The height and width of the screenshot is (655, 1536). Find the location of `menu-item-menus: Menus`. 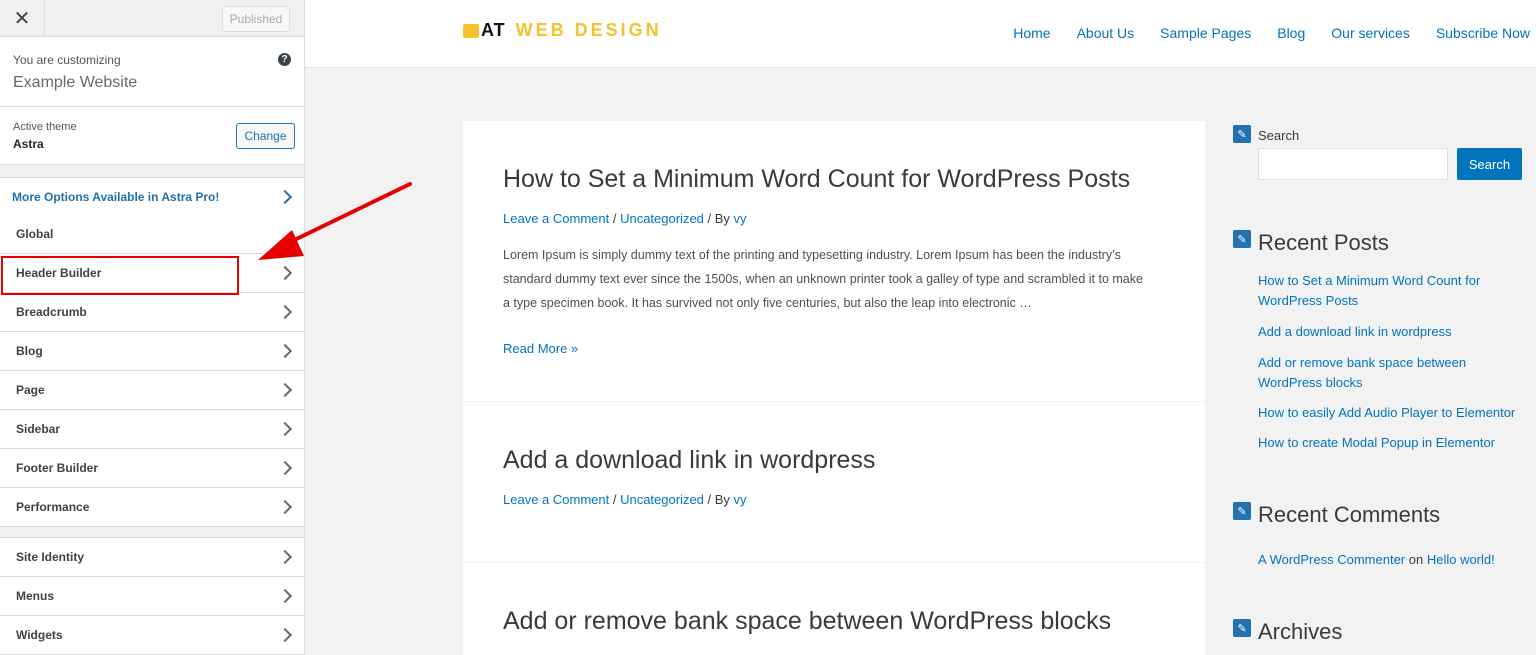

menu-item-menus: Menus is located at coordinates (152, 596).